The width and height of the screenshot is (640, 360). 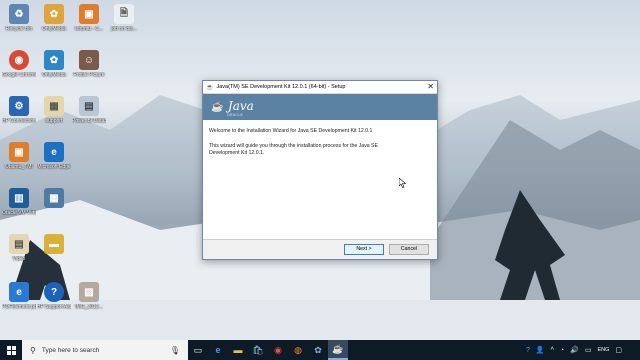 What do you see at coordinates (19, 202) in the screenshot?
I see `virtualbox-icon: ▥Oracle VM VirtualBox` at bounding box center [19, 202].